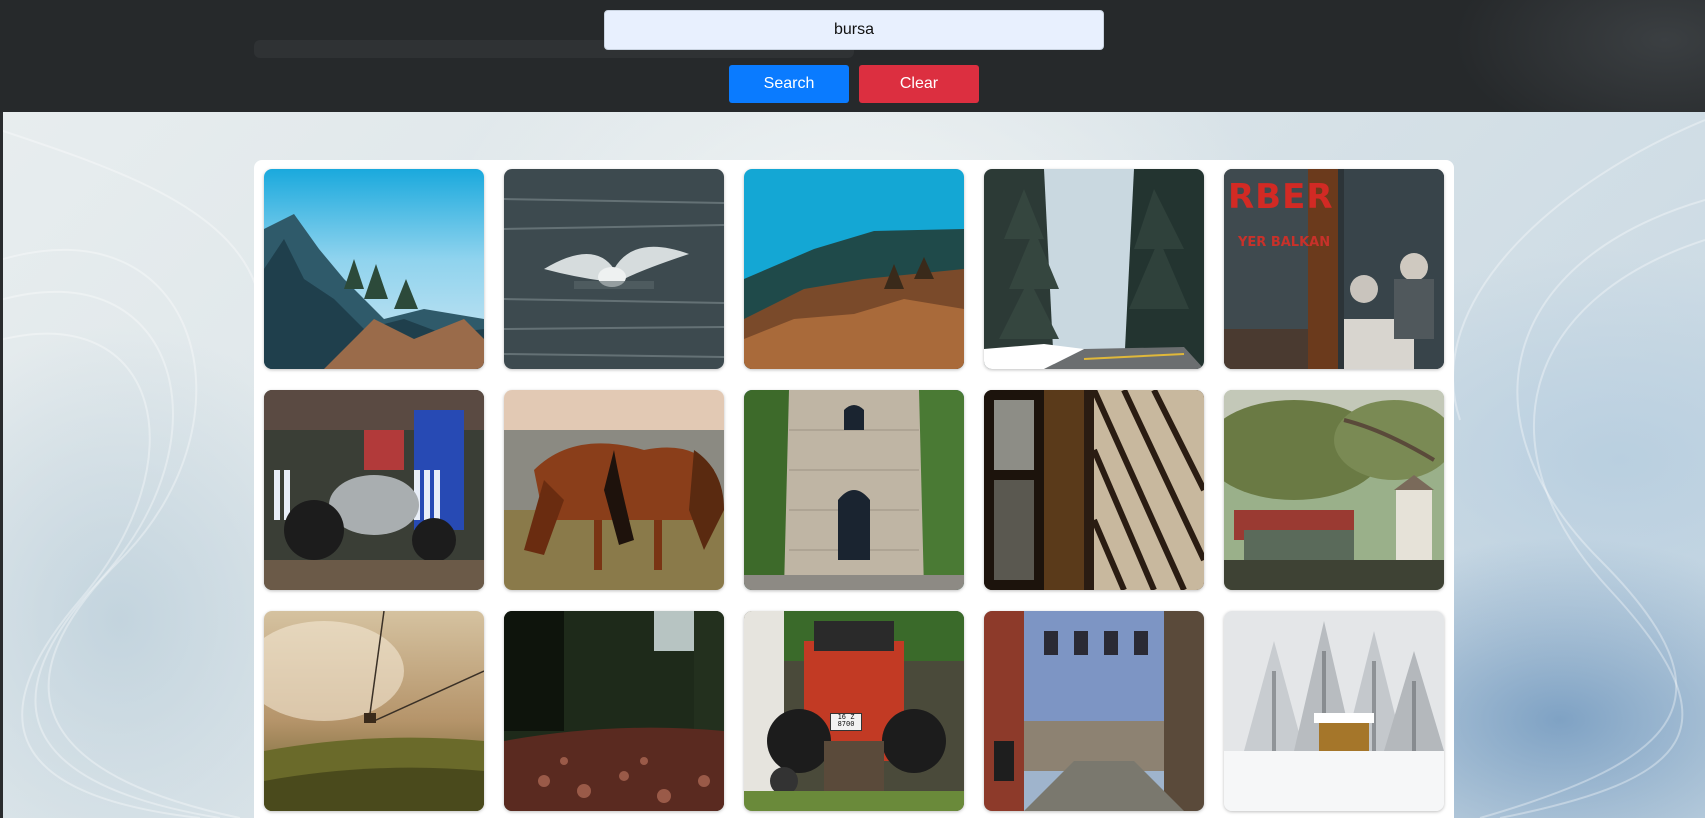 The width and height of the screenshot is (1705, 818). What do you see at coordinates (854, 30) in the screenshot?
I see `search-input` at bounding box center [854, 30].